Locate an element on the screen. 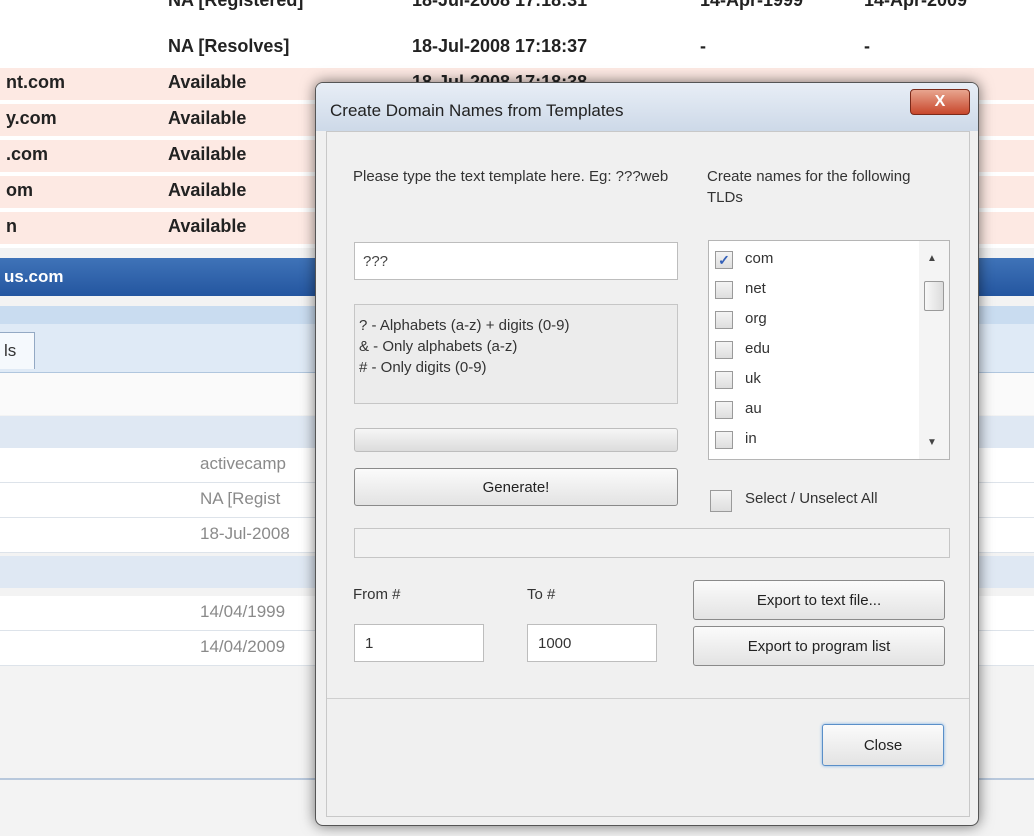  domain-cell: n is located at coordinates (11, 226).